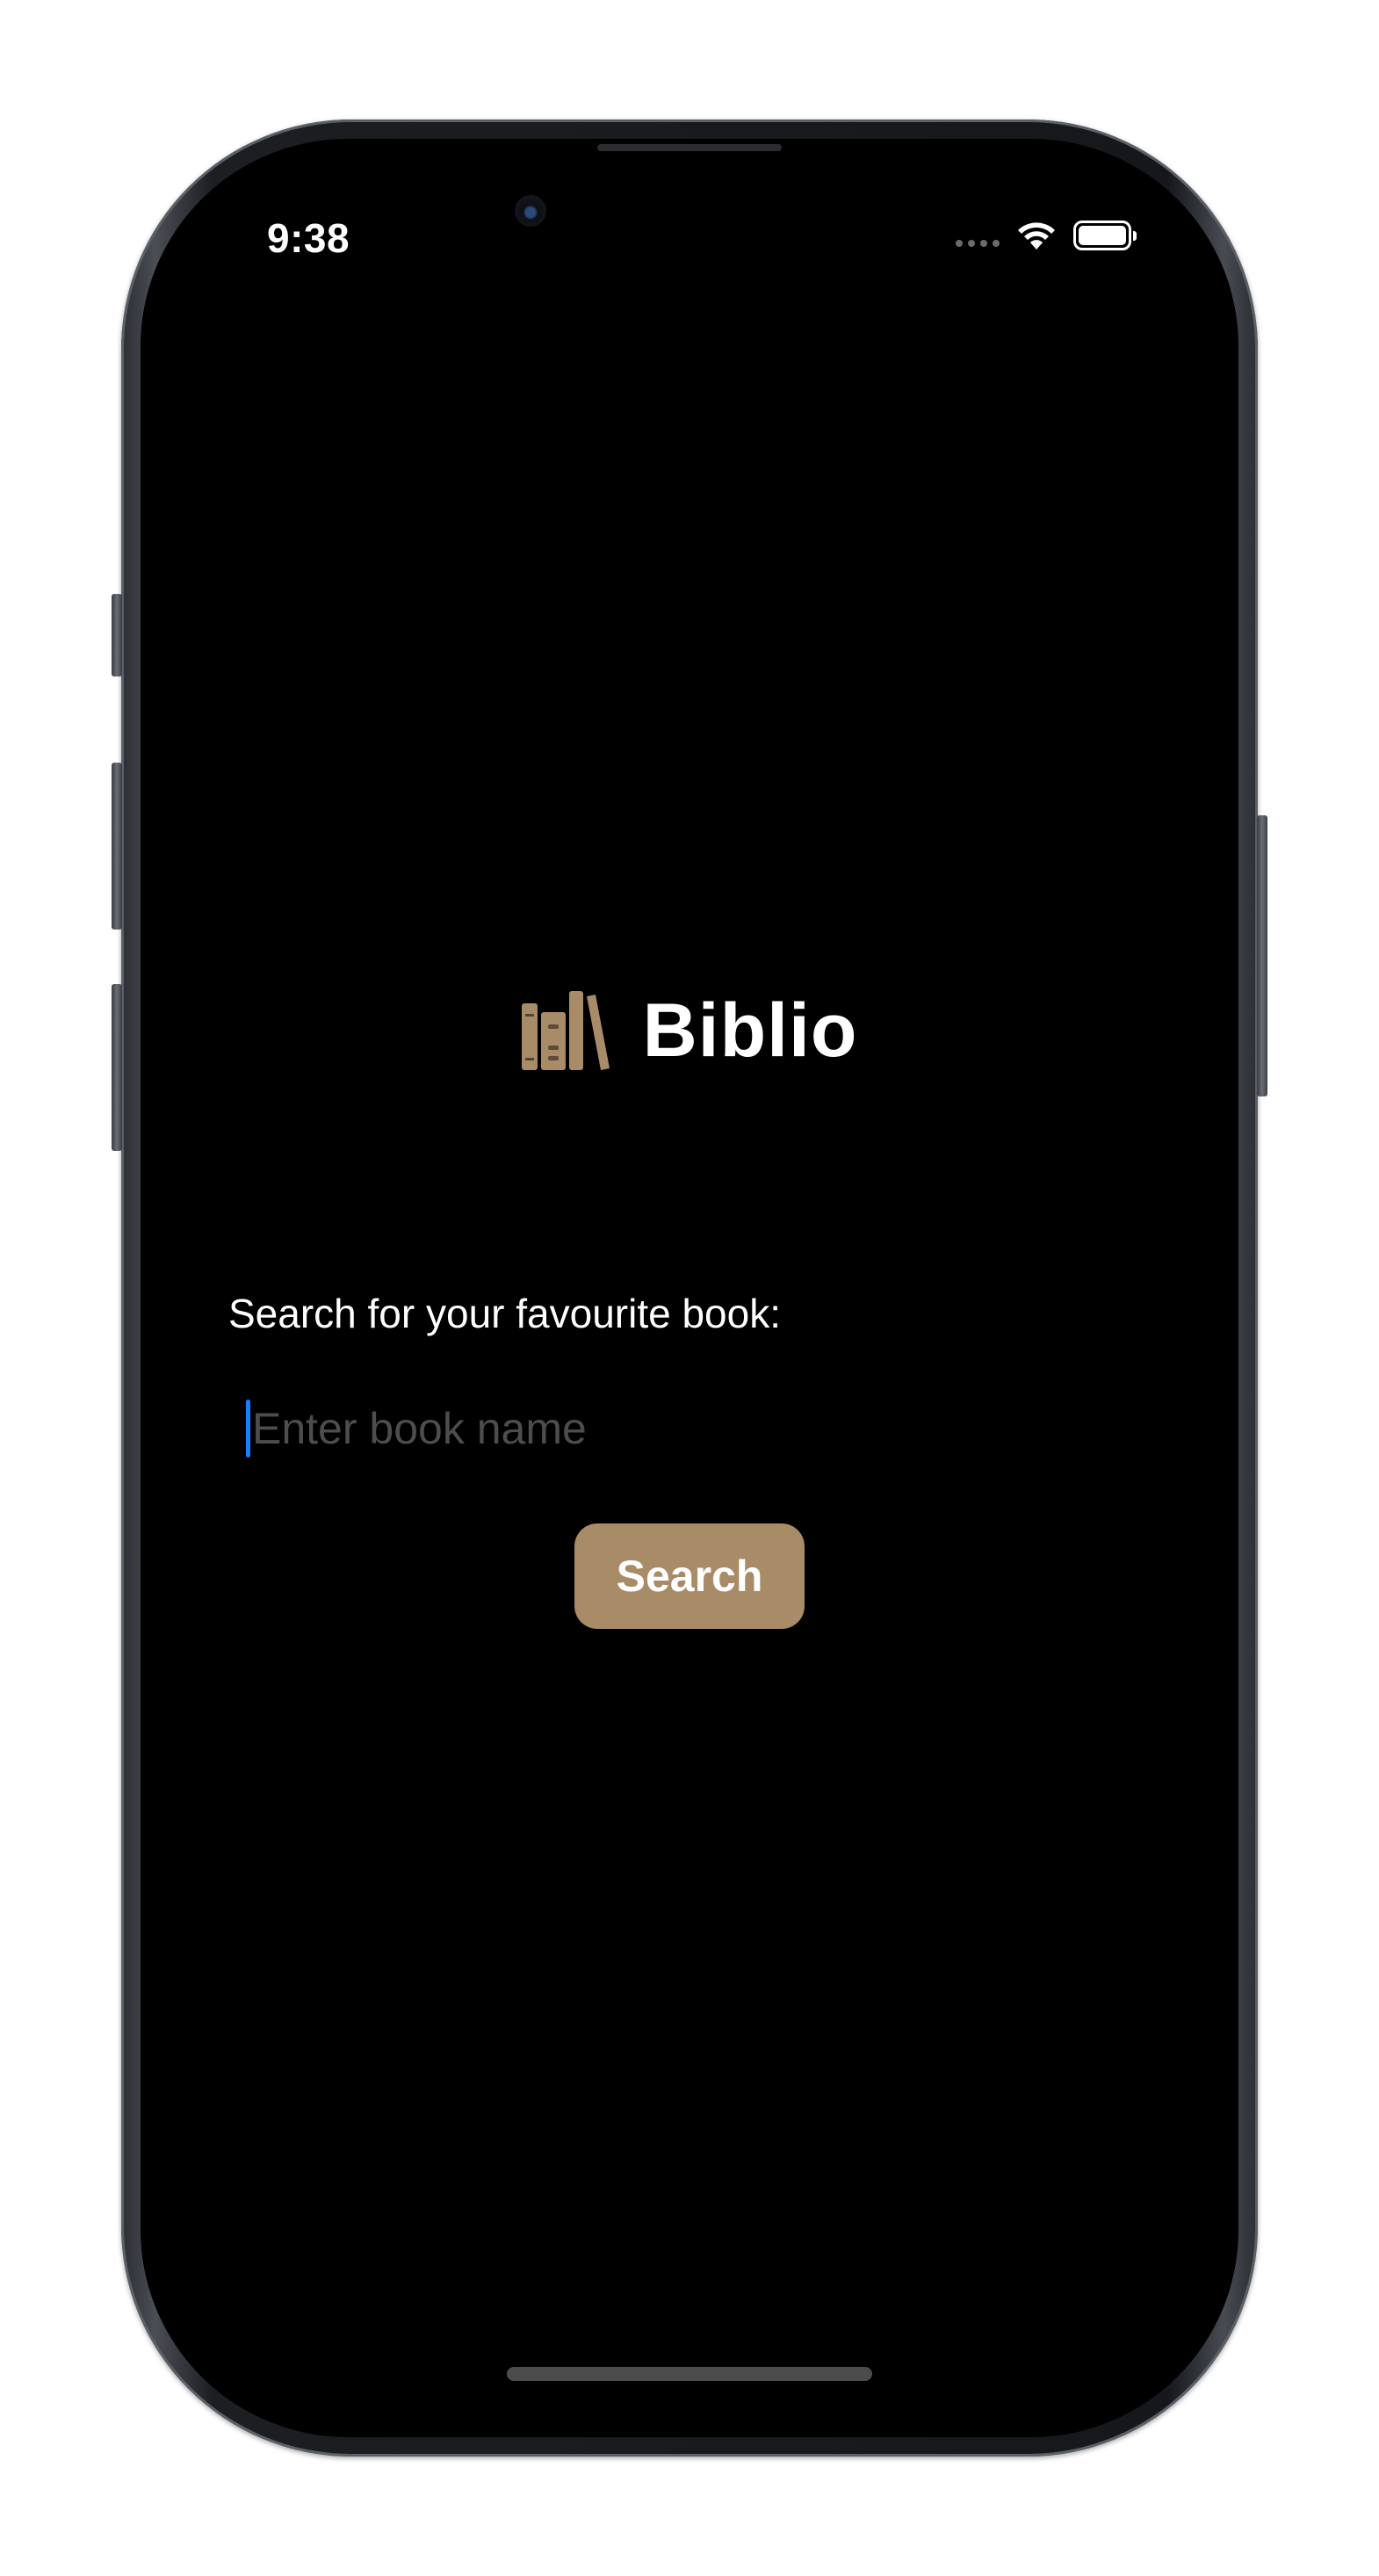 The height and width of the screenshot is (2576, 1379). I want to click on home-indicator, so click(689, 2374).